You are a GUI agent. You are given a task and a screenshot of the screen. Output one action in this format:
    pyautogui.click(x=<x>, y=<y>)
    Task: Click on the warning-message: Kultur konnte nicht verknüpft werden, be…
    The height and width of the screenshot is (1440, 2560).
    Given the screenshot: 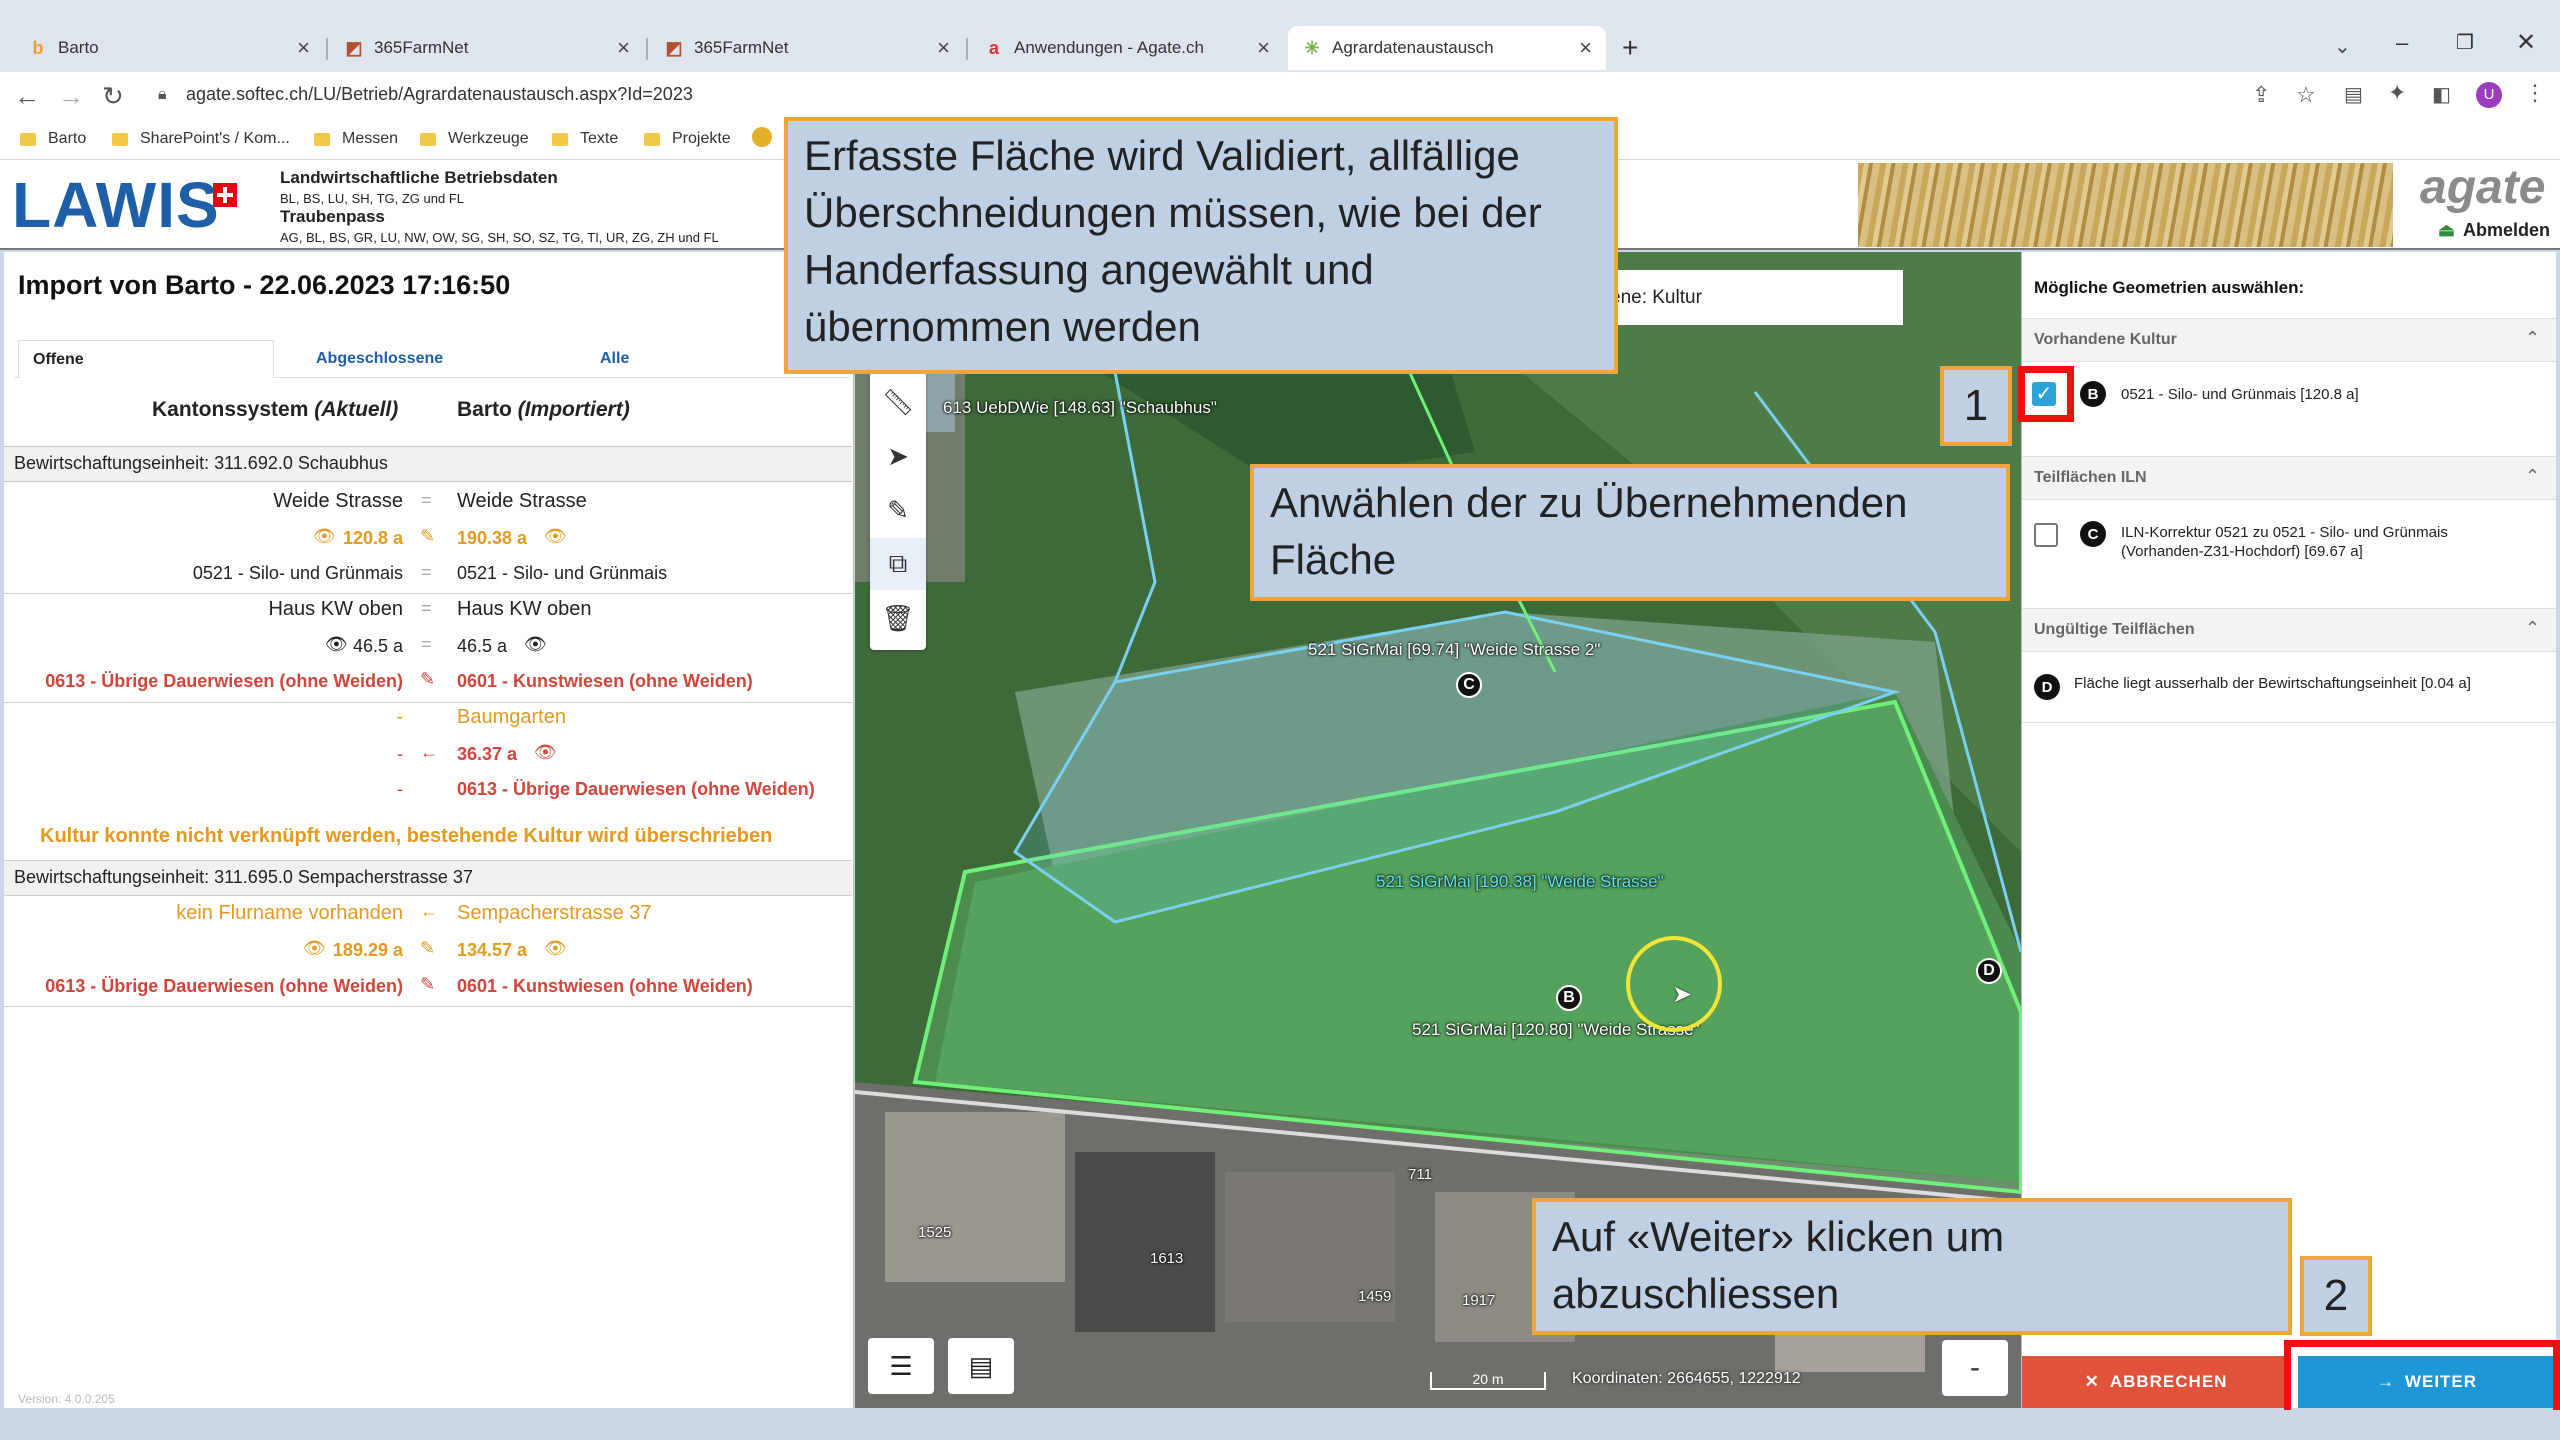 What is the action you would take?
    pyautogui.click(x=406, y=836)
    